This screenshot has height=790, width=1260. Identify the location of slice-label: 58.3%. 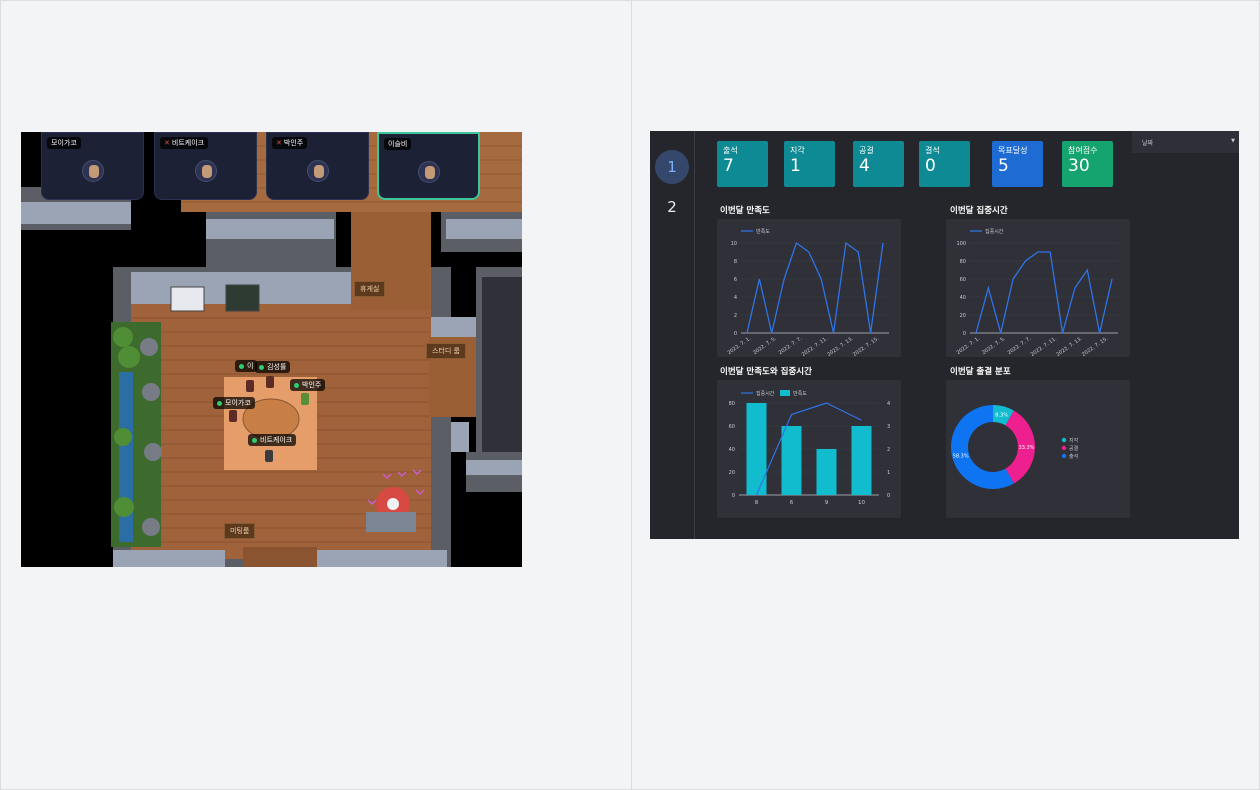
(961, 457).